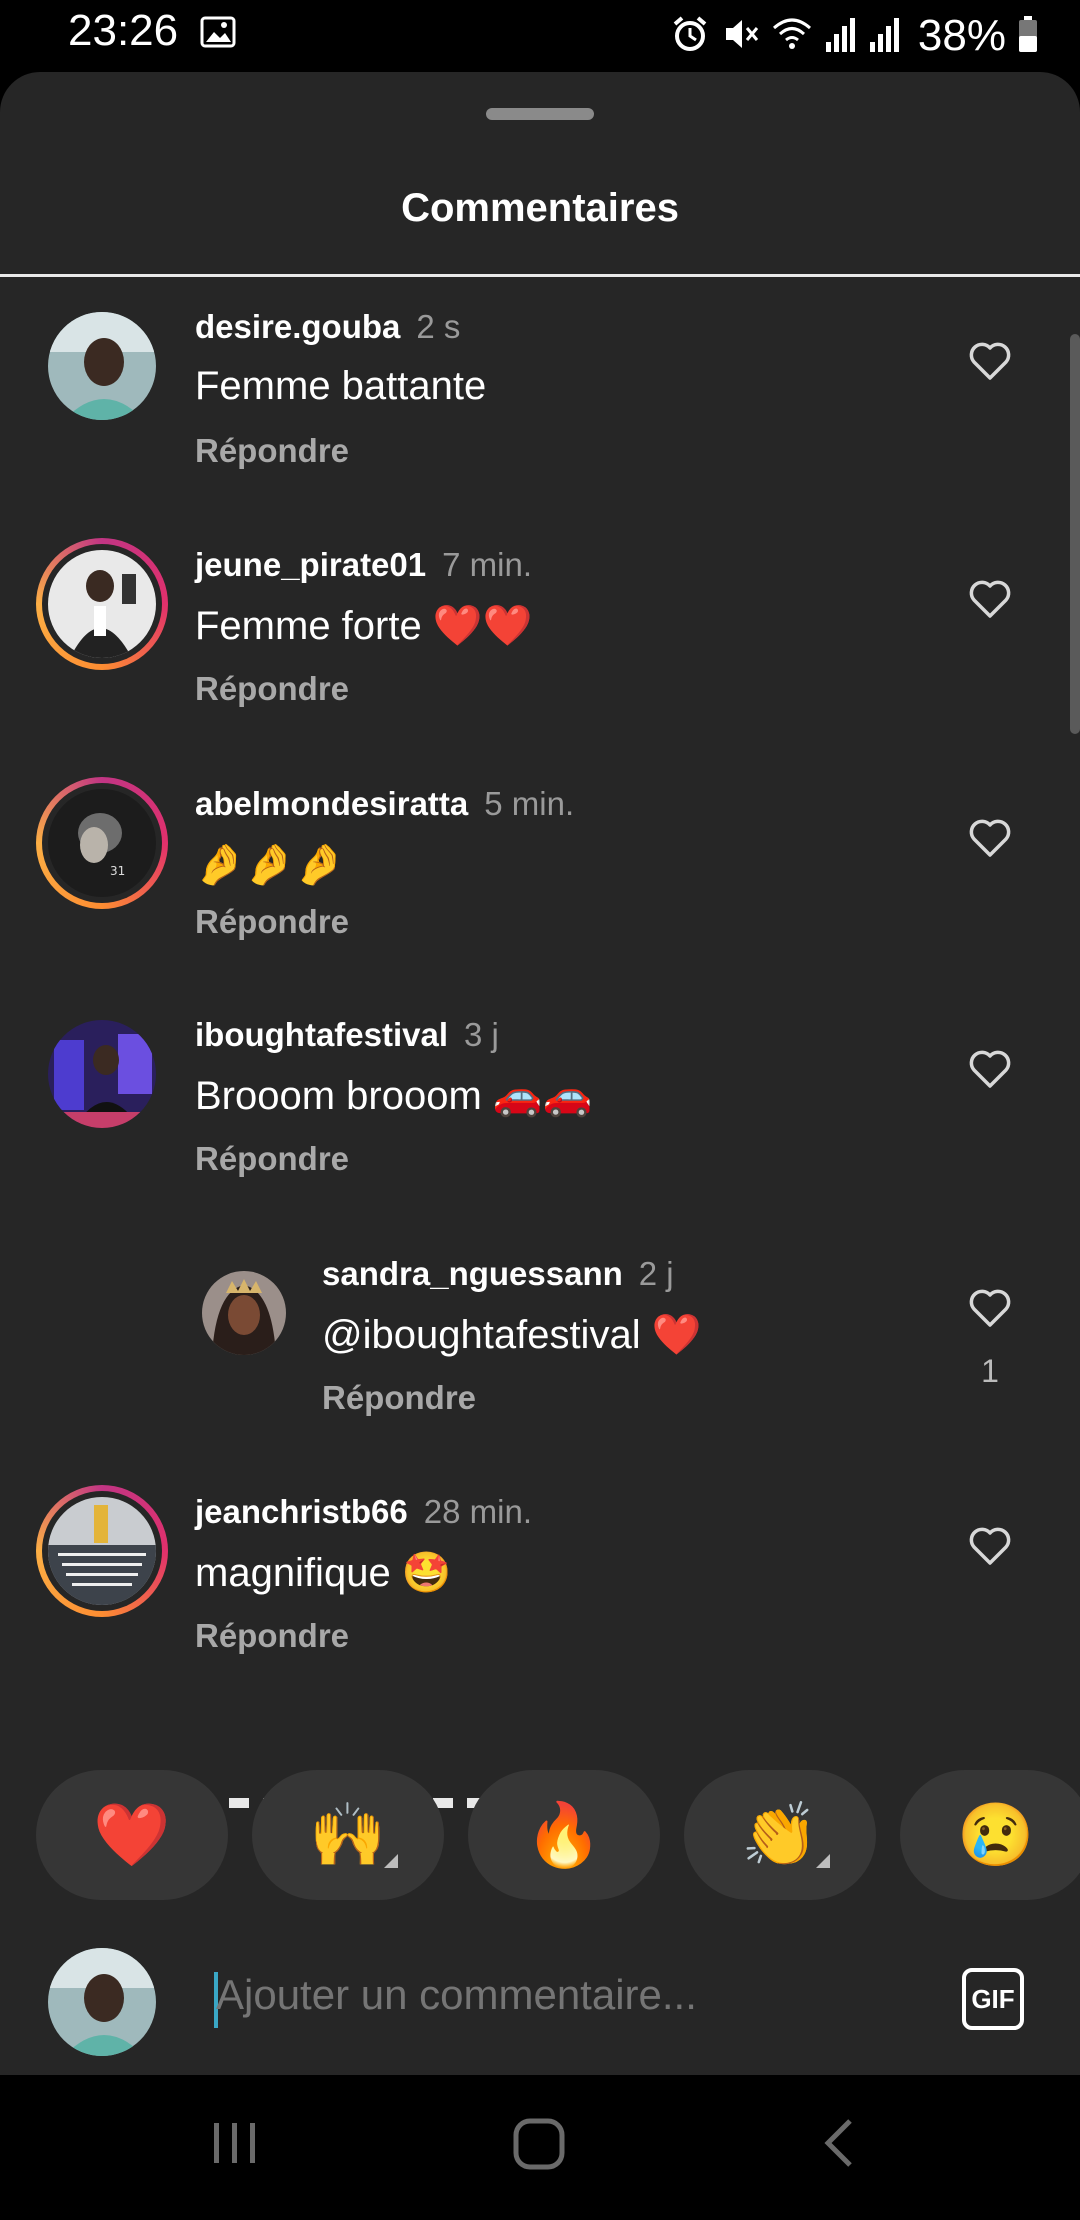 This screenshot has width=1080, height=2220. I want to click on back-icon, so click(840, 2145).